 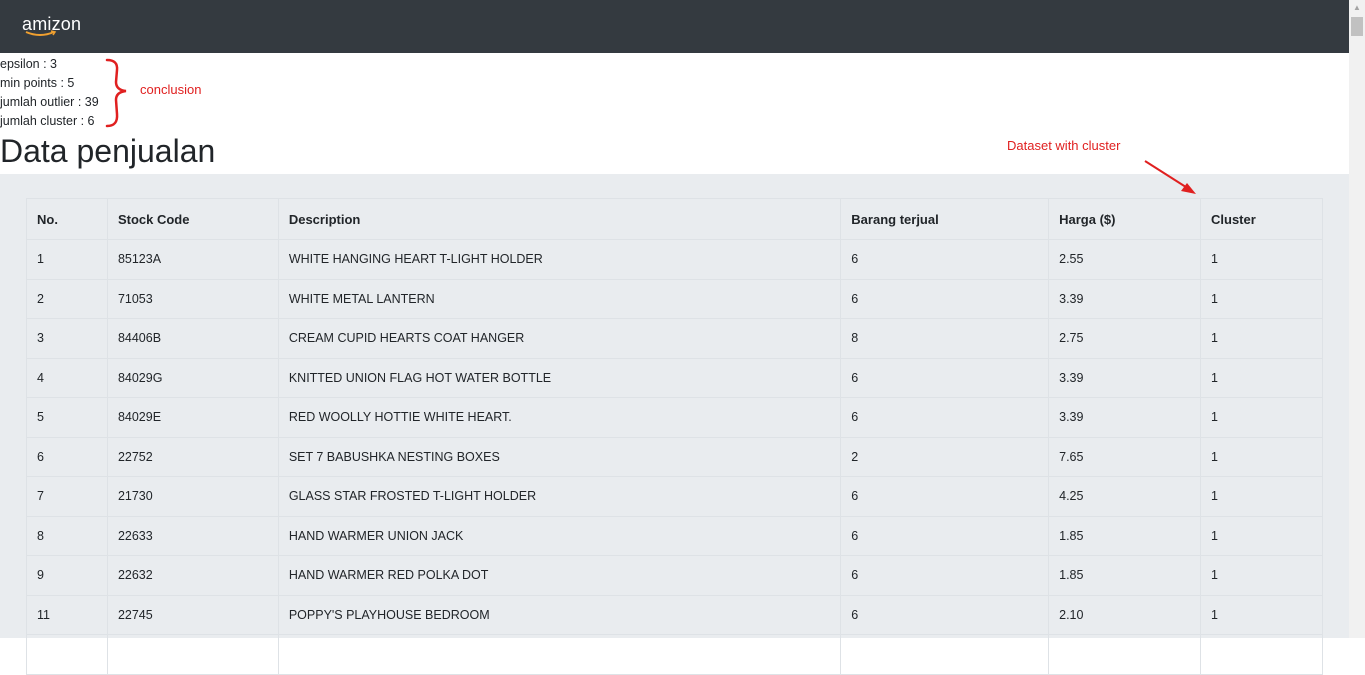 I want to click on cell-no: 2, so click(x=67, y=298).